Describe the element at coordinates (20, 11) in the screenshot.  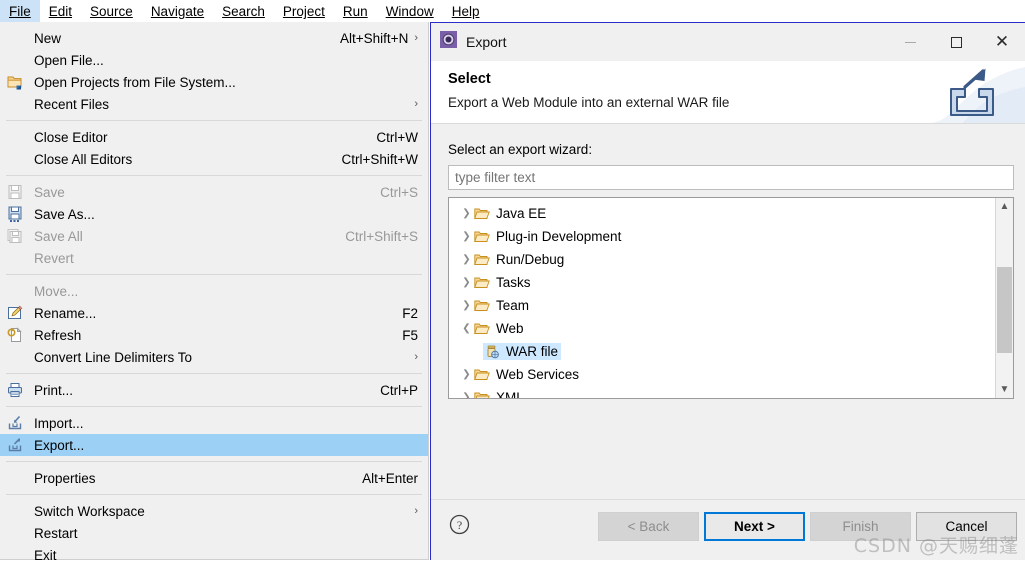
I see `menubar-item-file: File` at that location.